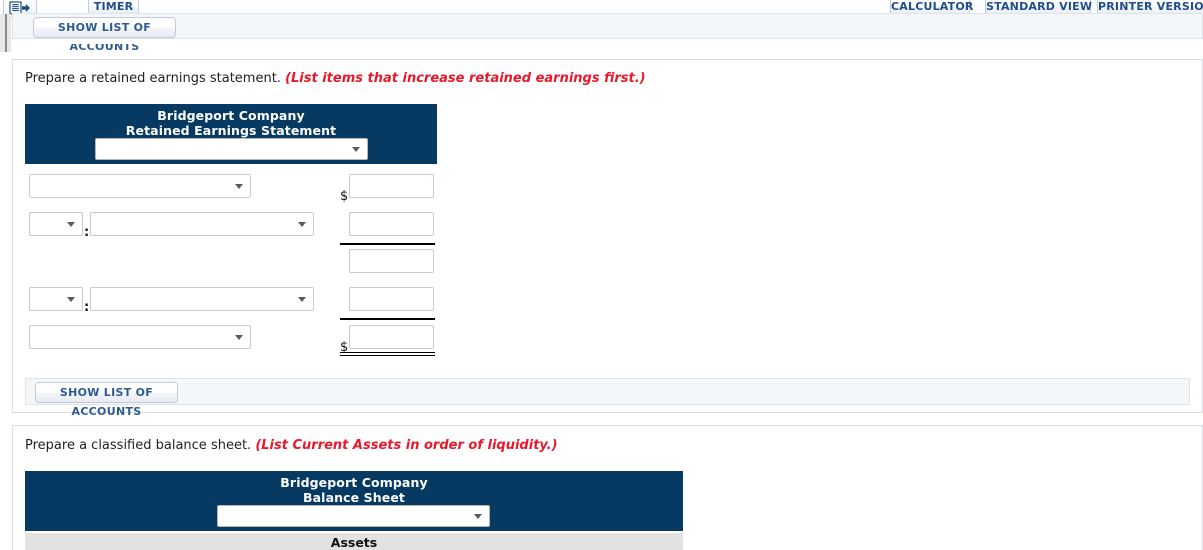 The height and width of the screenshot is (550, 1203). I want to click on re-row-5-amount-input, so click(391, 337).